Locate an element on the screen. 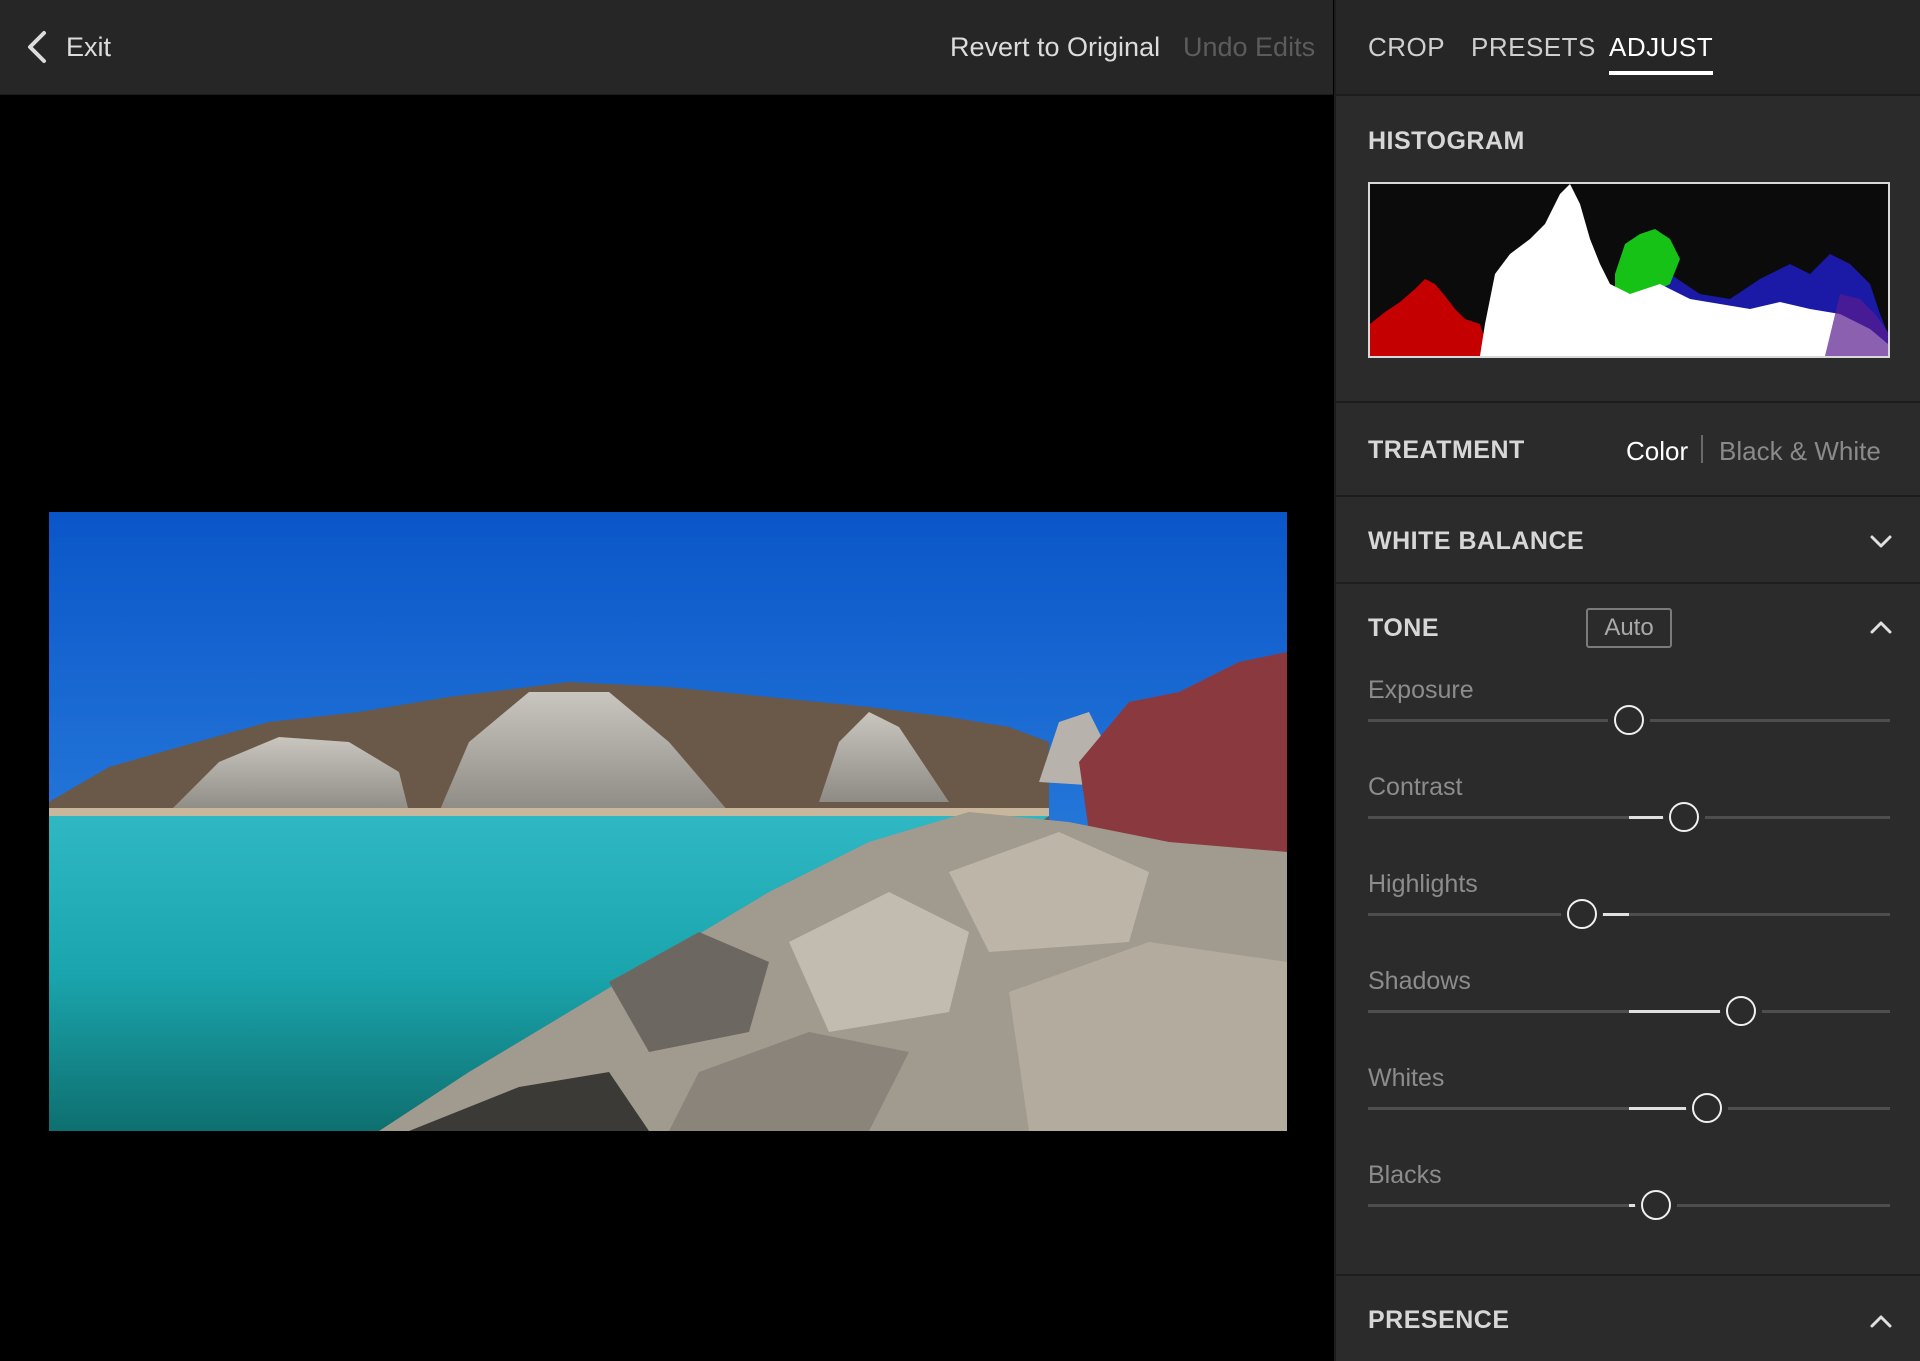 Image resolution: width=1920 pixels, height=1361 pixels. blacks-slider: Blacks is located at coordinates (1629, 1201).